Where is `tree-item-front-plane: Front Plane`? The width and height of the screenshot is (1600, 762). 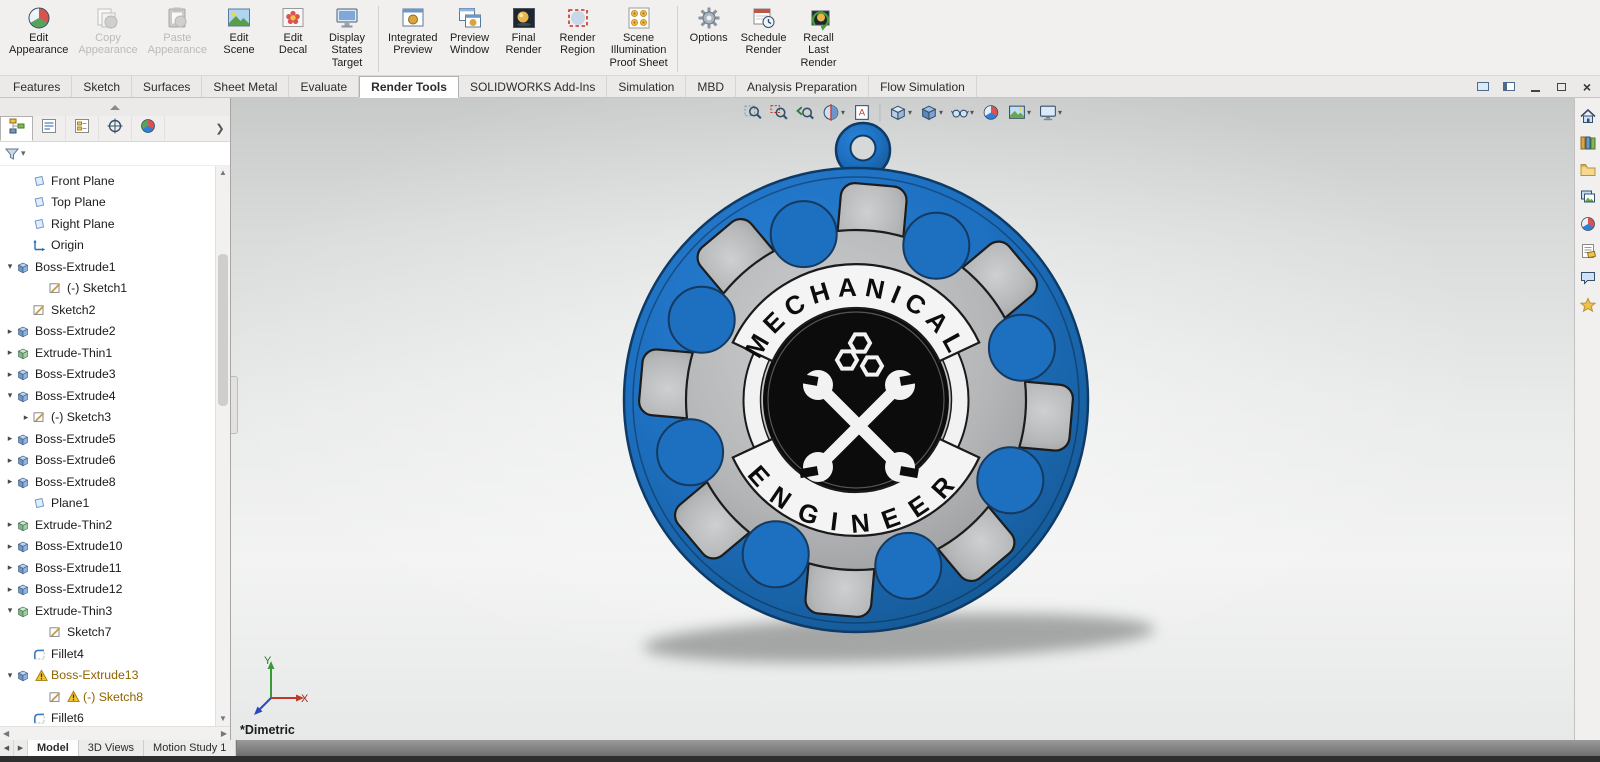 tree-item-front-plane: Front Plane is located at coordinates (107, 181).